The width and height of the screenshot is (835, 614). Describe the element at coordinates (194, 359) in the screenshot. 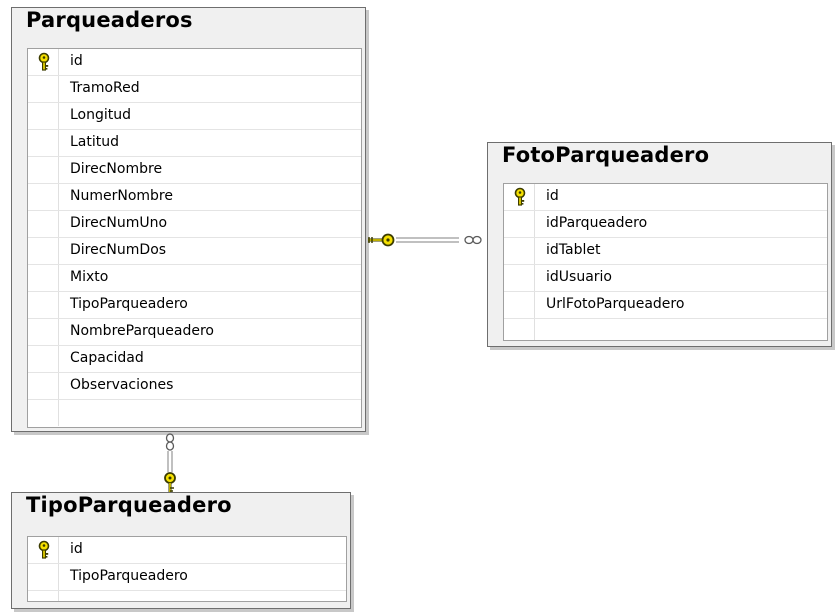

I see `column-row: Capacidad` at that location.